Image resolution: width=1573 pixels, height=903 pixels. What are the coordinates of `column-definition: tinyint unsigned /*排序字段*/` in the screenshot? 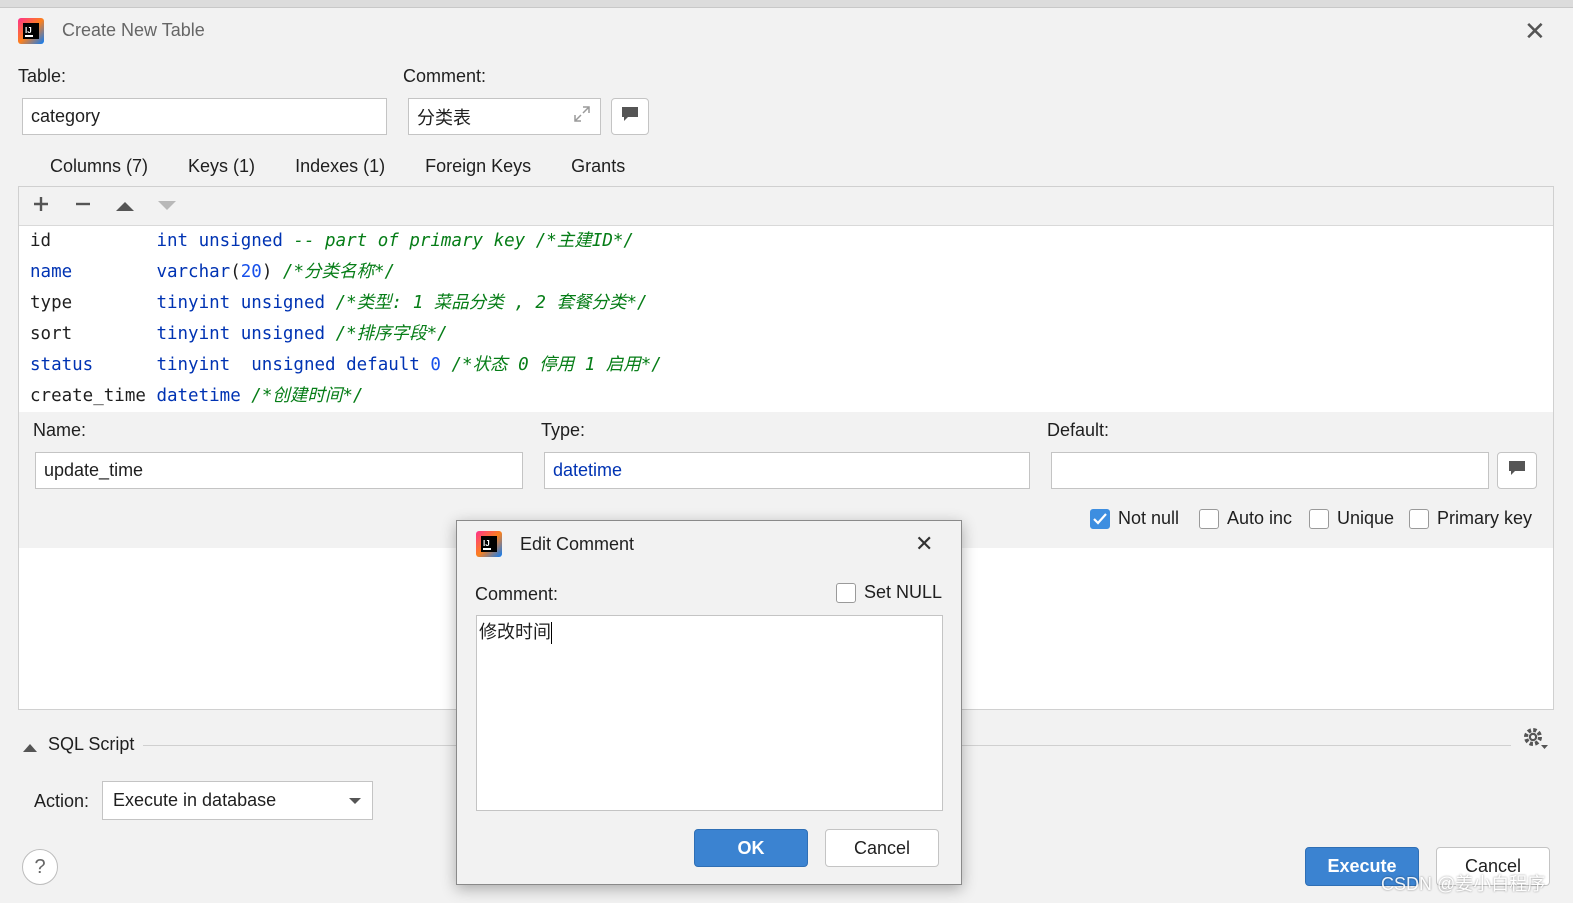 It's located at (302, 334).